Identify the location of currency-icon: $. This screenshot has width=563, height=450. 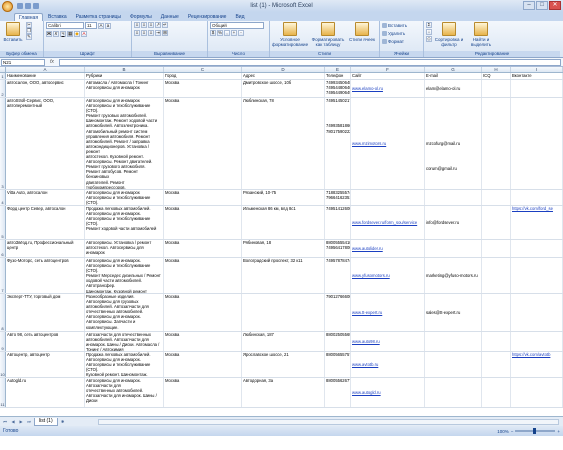
(213, 33).